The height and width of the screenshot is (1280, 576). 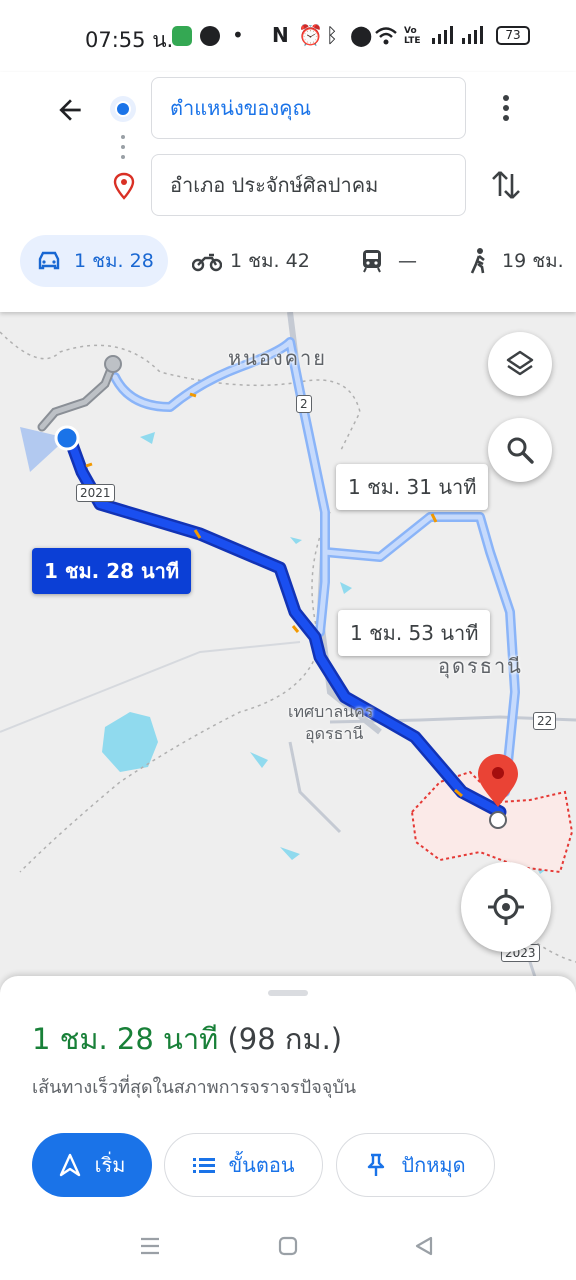 What do you see at coordinates (69, 1165) in the screenshot?
I see `navigation-arrow-icon` at bounding box center [69, 1165].